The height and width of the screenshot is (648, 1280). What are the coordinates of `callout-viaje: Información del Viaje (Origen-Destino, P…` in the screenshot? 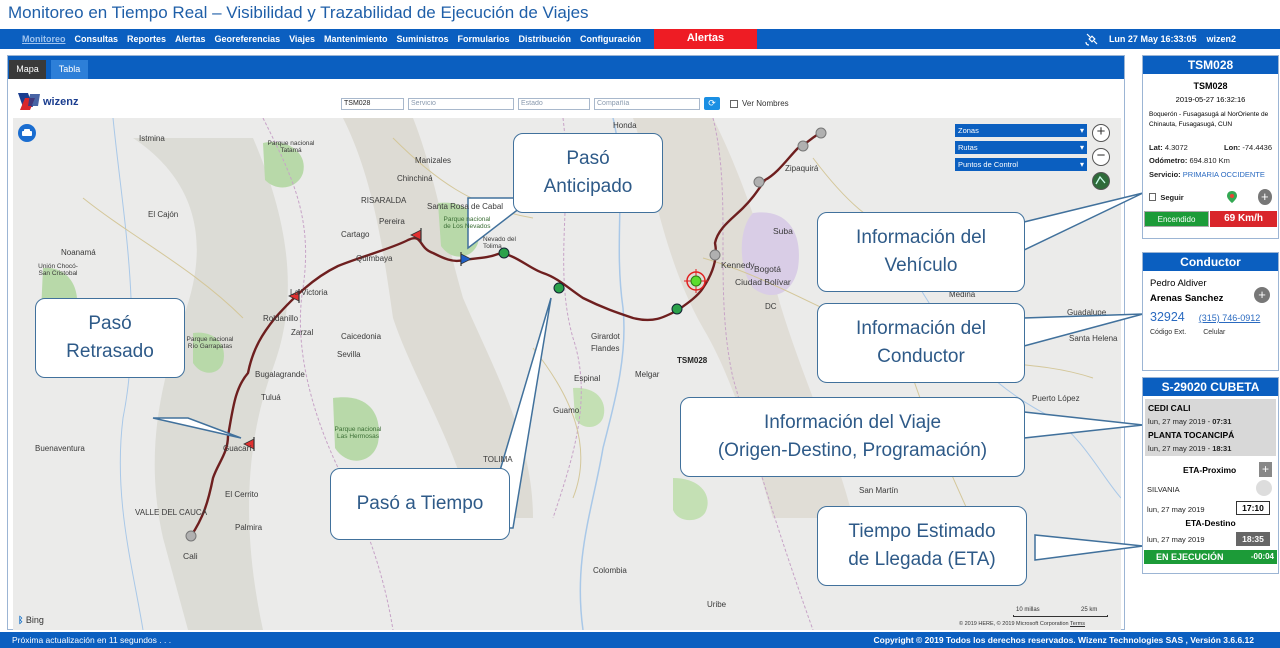 It's located at (852, 437).